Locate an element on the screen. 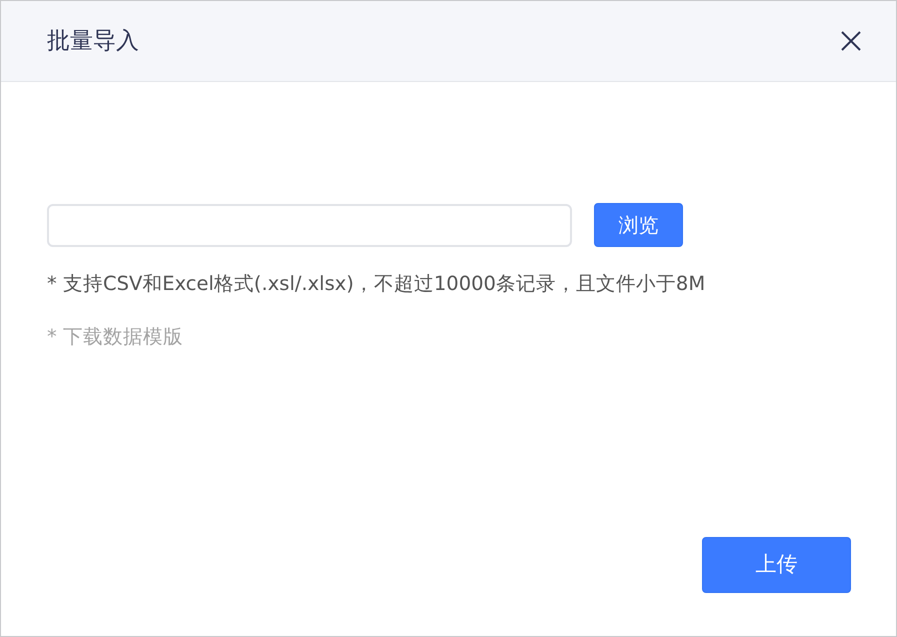 This screenshot has height=637, width=897. template-download-link: * 下载数据模版 is located at coordinates (115, 337).